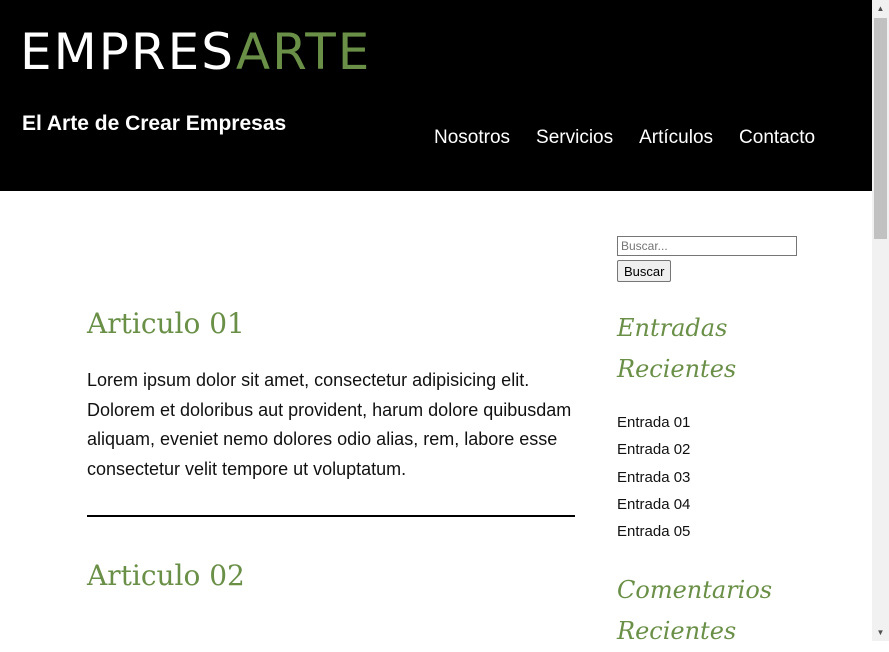  What do you see at coordinates (574, 138) in the screenshot?
I see `nav-link-servicios: Servicios` at bounding box center [574, 138].